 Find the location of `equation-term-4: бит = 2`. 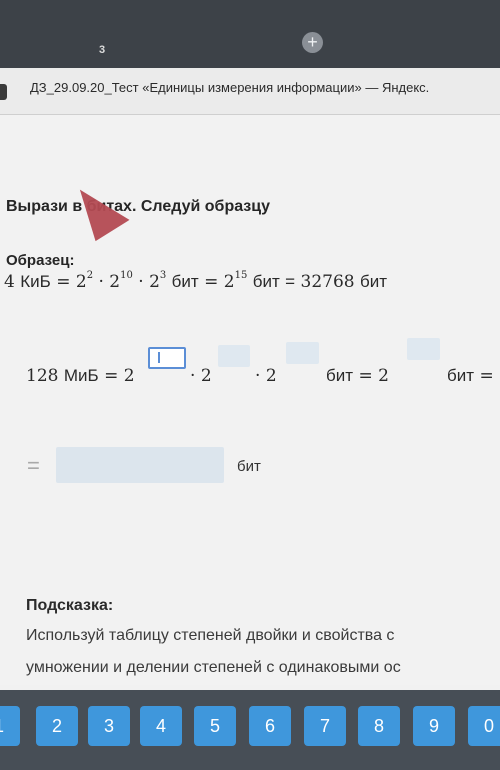

equation-term-4: бит = 2 is located at coordinates (357, 376).